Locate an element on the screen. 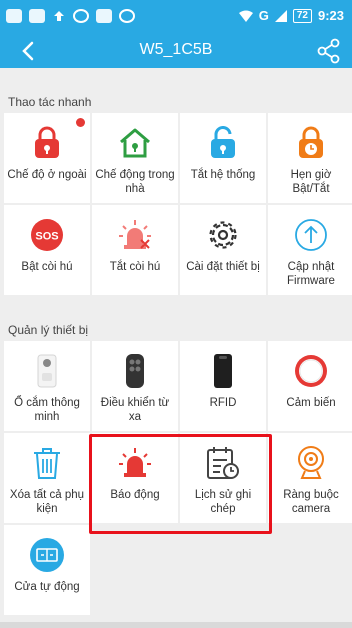 This screenshot has width=352, height=628. cell-label: Cửa tự động is located at coordinates (47, 587).